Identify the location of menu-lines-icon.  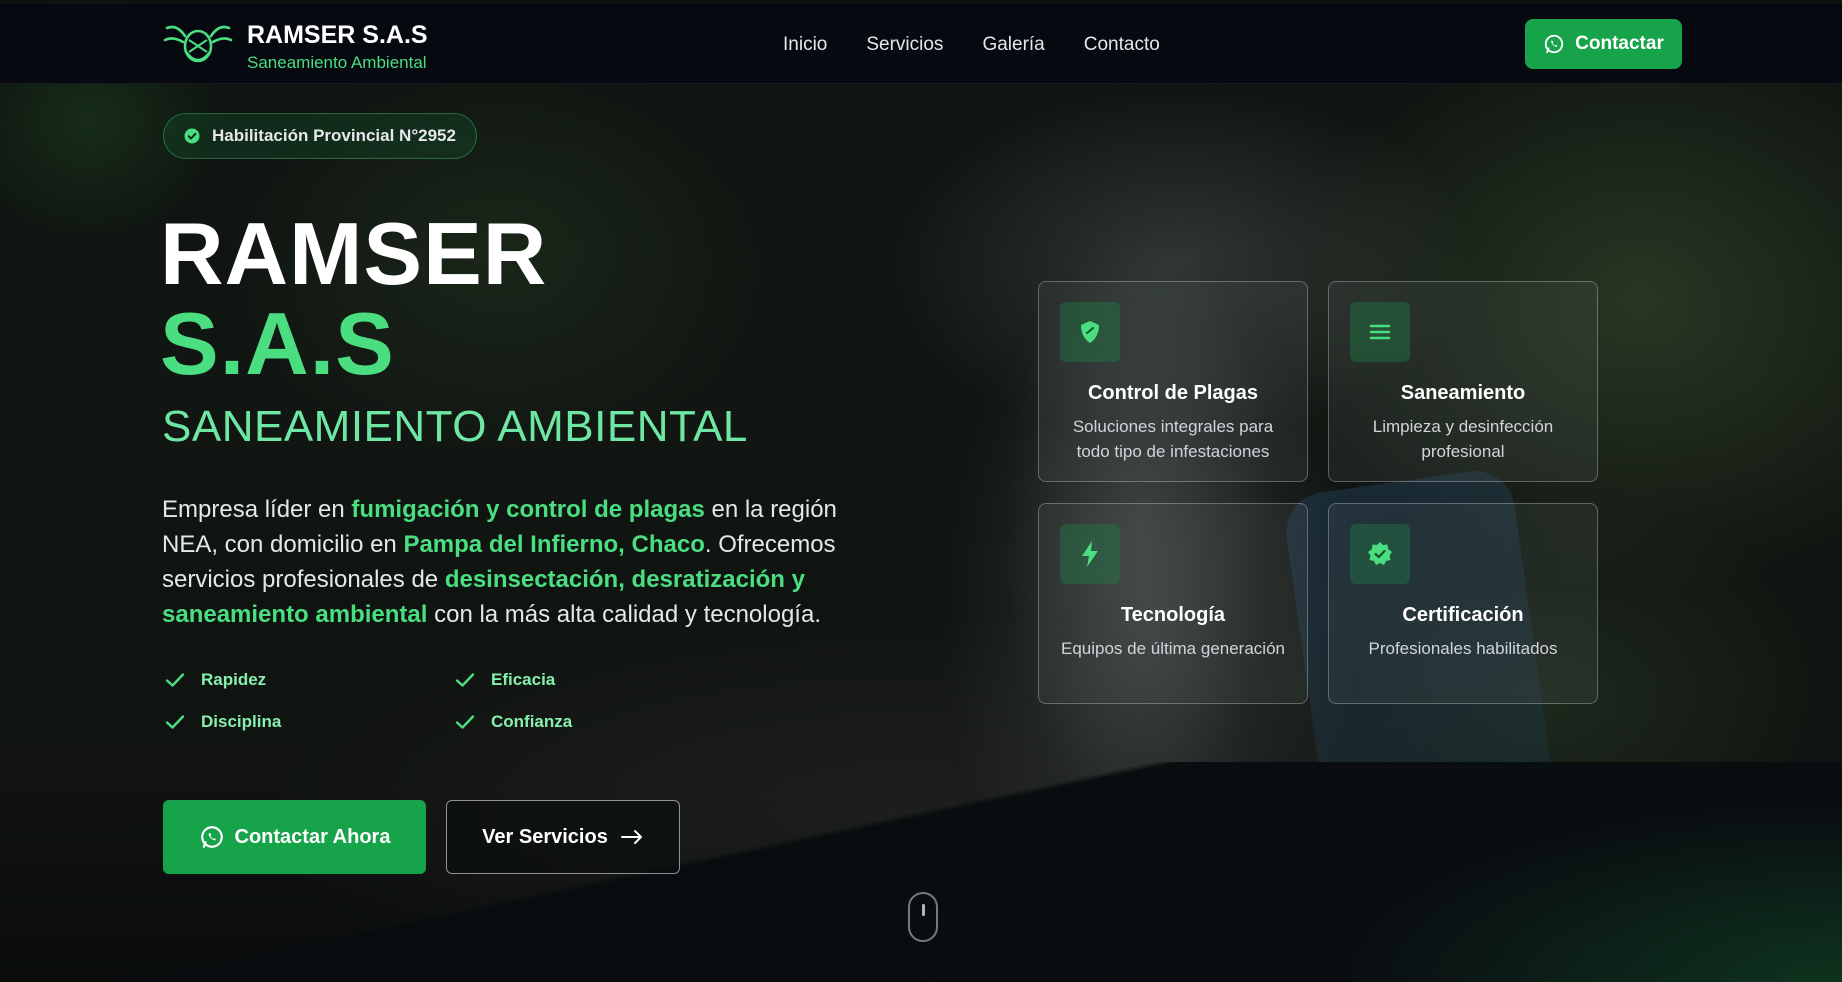
(1380, 332).